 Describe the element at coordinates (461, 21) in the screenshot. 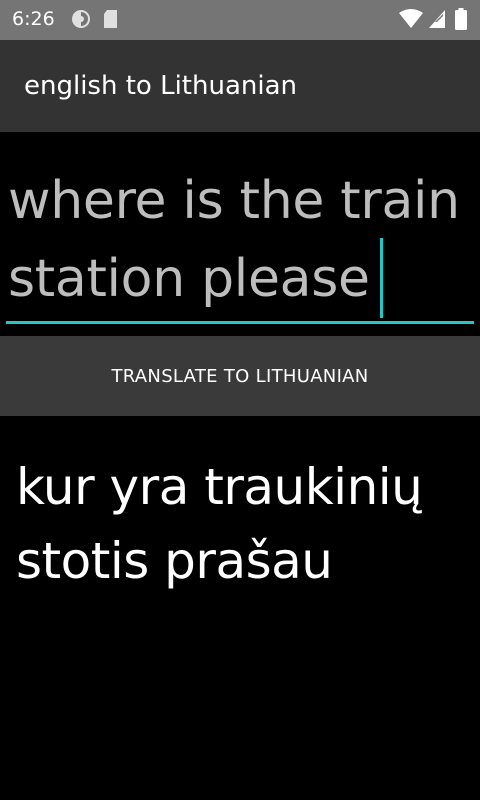

I see `battery-icon` at that location.